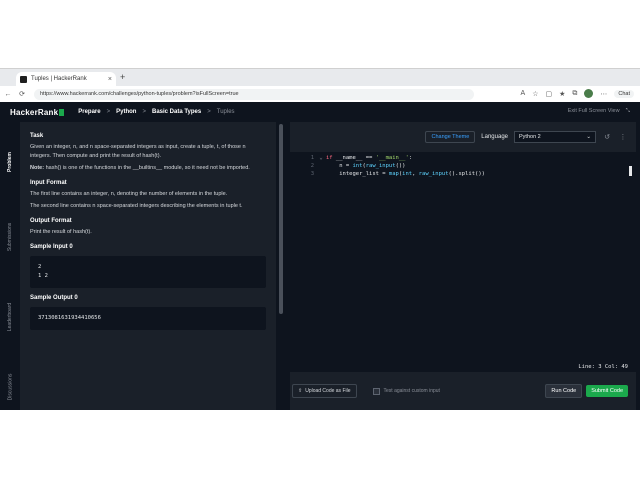  What do you see at coordinates (148, 318) in the screenshot?
I see `sample-output-block: 3713081631934410656` at bounding box center [148, 318].